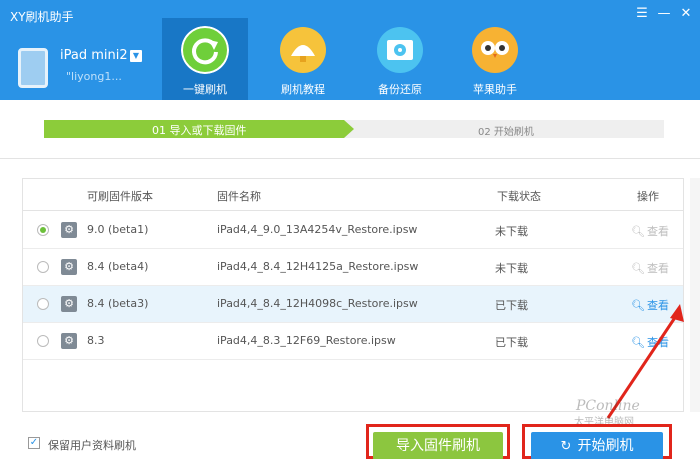 This screenshot has height=459, width=700. Describe the element at coordinates (317, 229) in the screenshot. I see `firmware-file: iPad4,4_9.0_13A4254v_Restore.ipsw` at that location.